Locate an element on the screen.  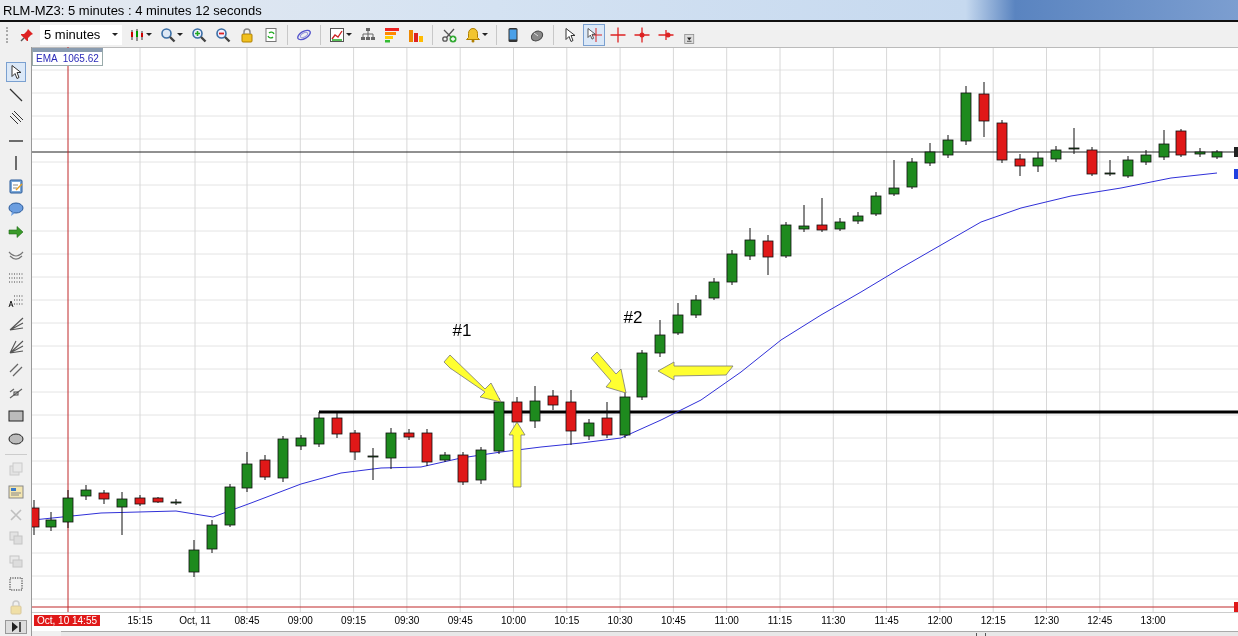
crosshair-pointer-button is located at coordinates (594, 34).